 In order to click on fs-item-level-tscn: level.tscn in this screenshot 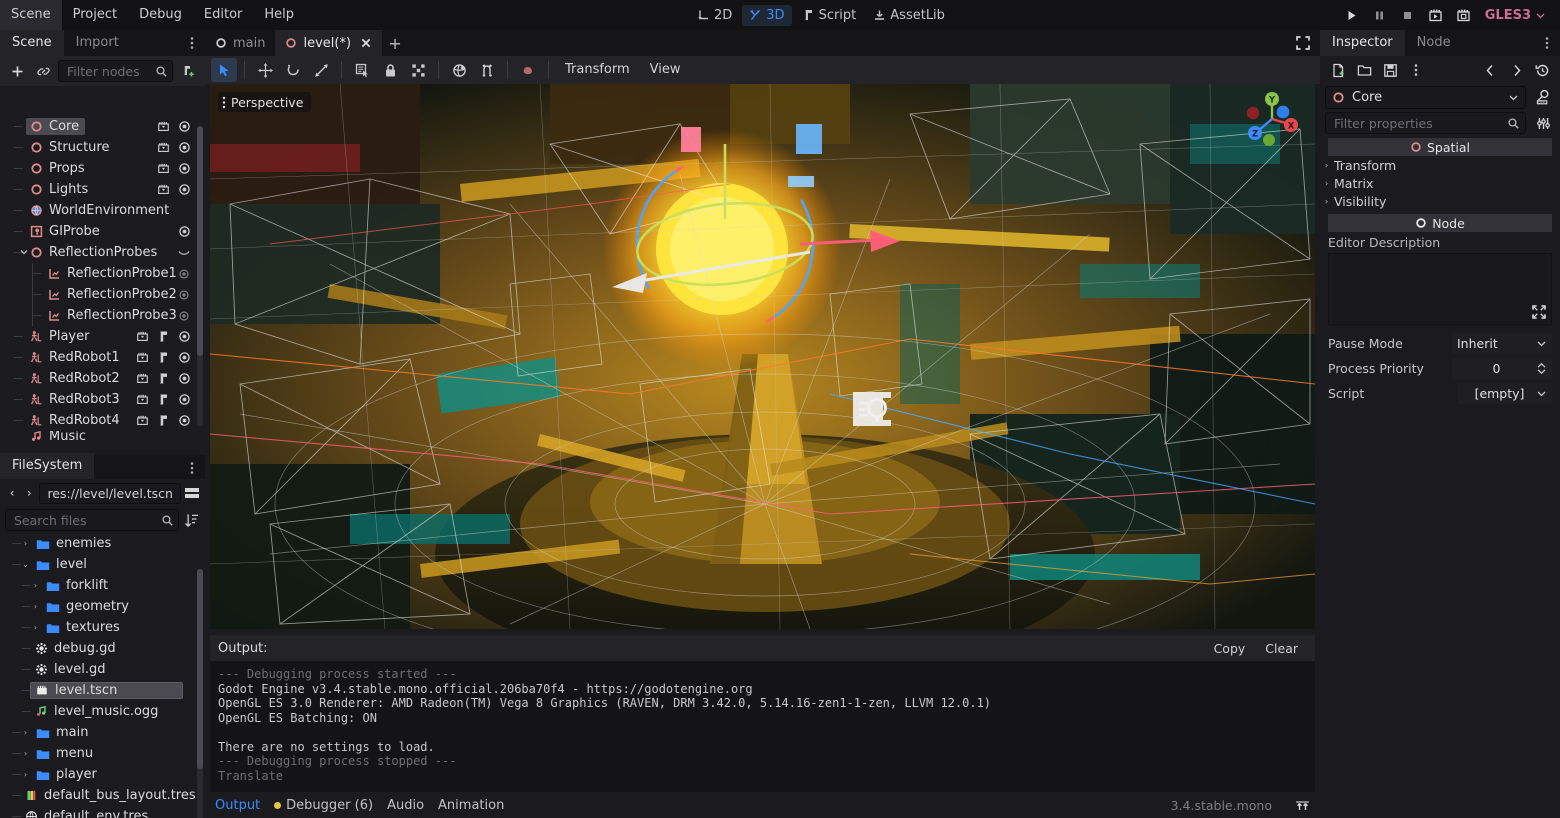, I will do `click(102, 690)`.